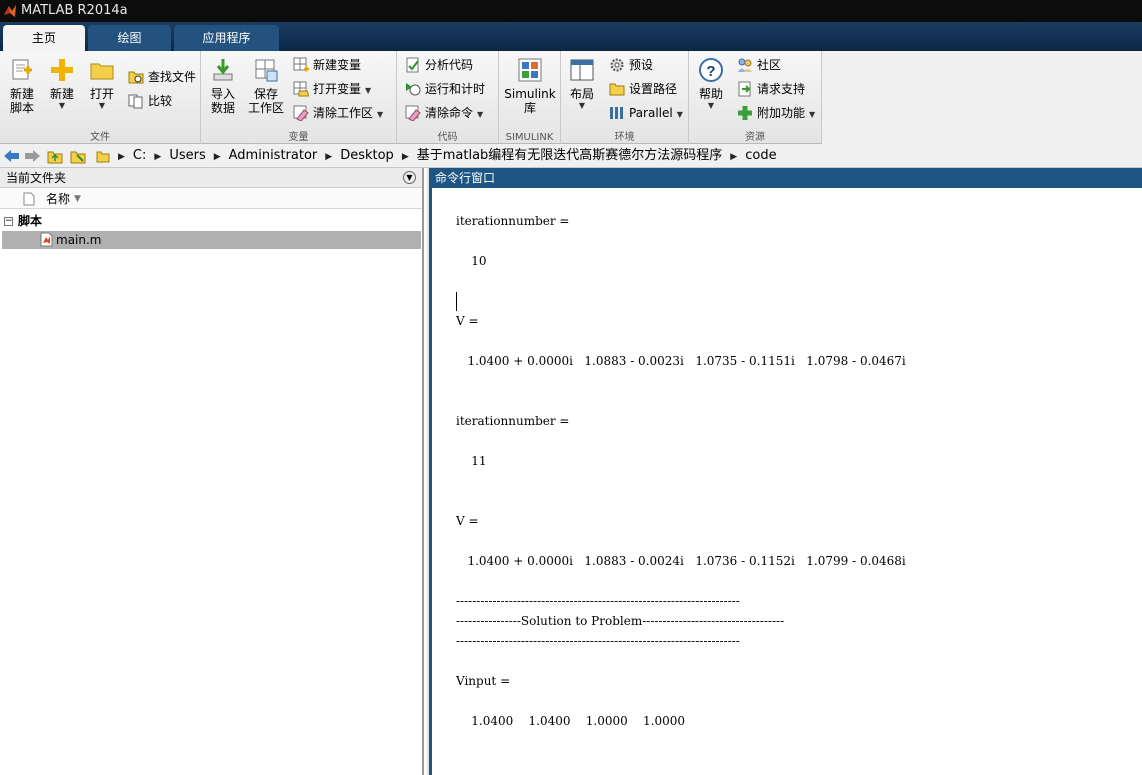  I want to click on nav-icons, so click(45, 157).